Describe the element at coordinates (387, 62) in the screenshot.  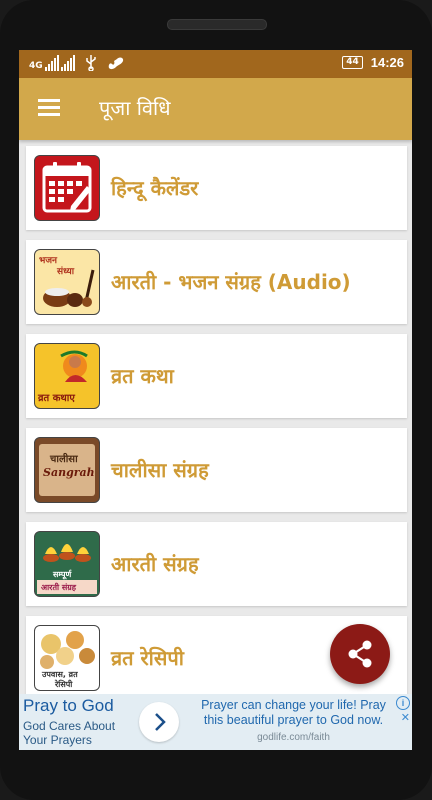
I see `status-time: 14:26` at that location.